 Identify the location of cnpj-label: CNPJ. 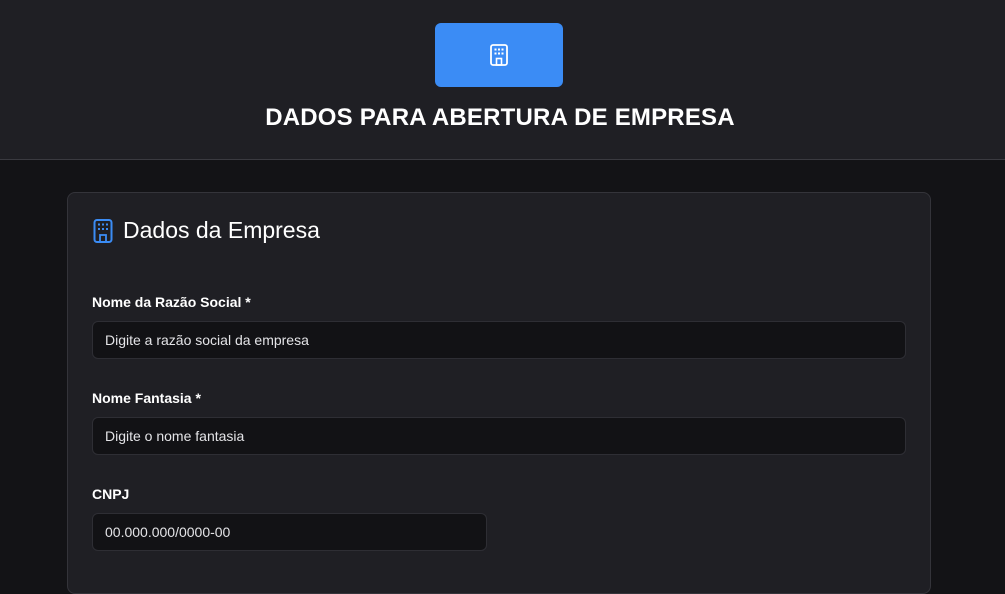
(111, 494).